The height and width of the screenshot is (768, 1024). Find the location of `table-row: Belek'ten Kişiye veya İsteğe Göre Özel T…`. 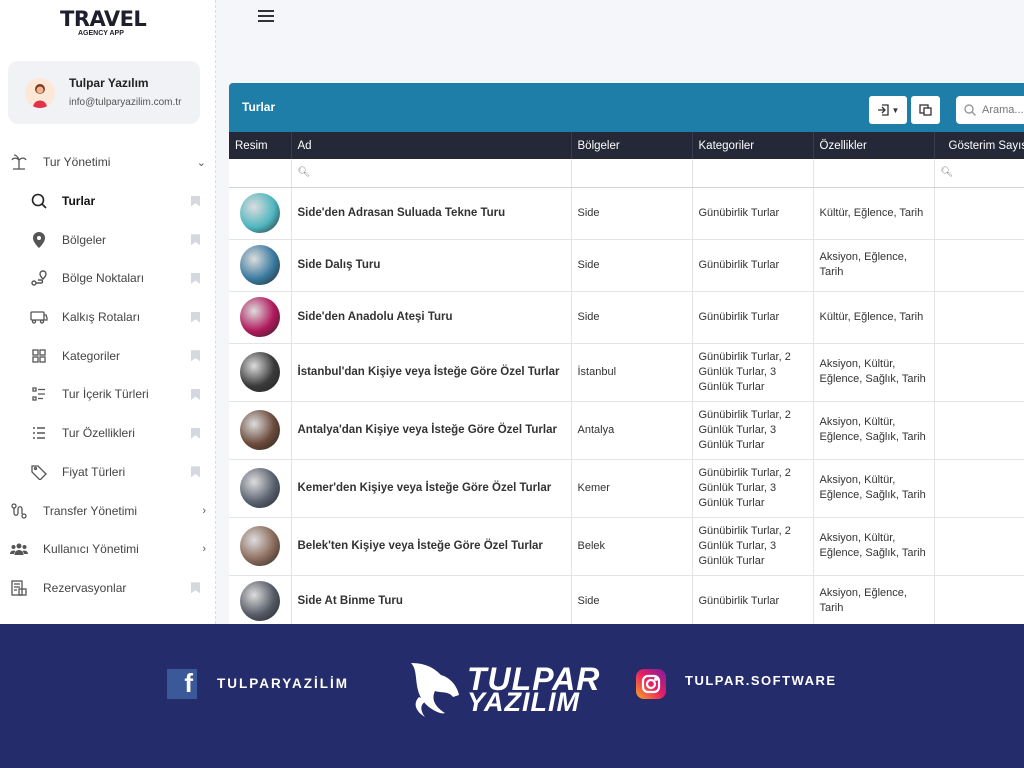

table-row: Belek'ten Kişiye veya İsteğe Göre Özel T… is located at coordinates (626, 546).